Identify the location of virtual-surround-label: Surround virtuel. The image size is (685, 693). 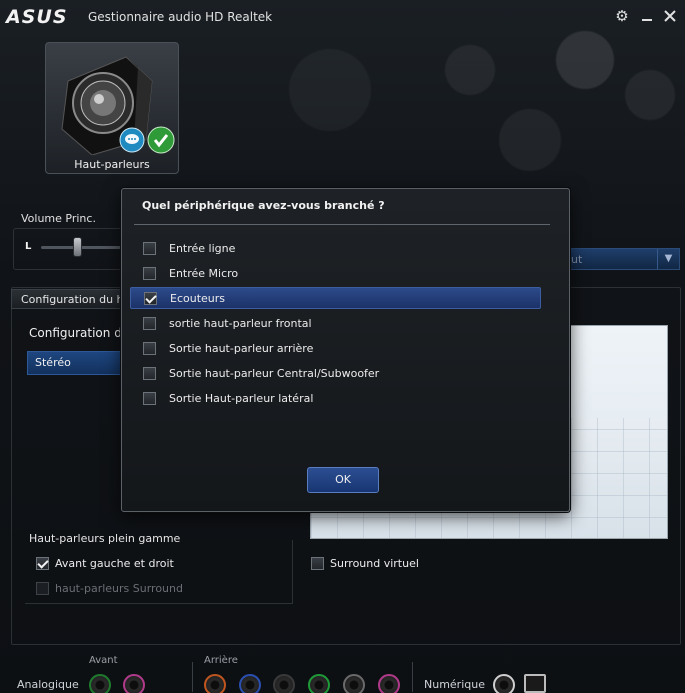
(374, 563).